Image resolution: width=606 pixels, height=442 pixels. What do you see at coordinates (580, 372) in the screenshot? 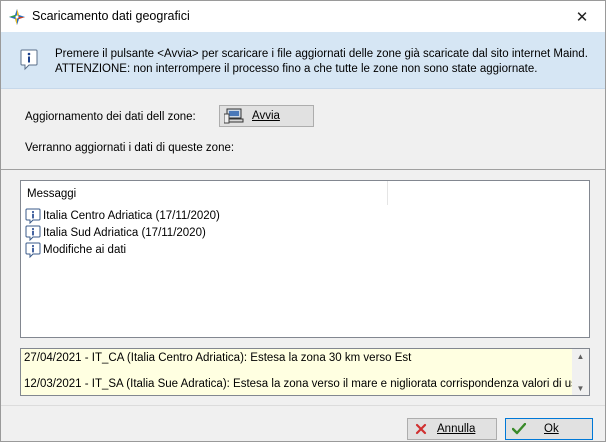
I see `vertical-scrollbar: ▲ ▼` at bounding box center [580, 372].